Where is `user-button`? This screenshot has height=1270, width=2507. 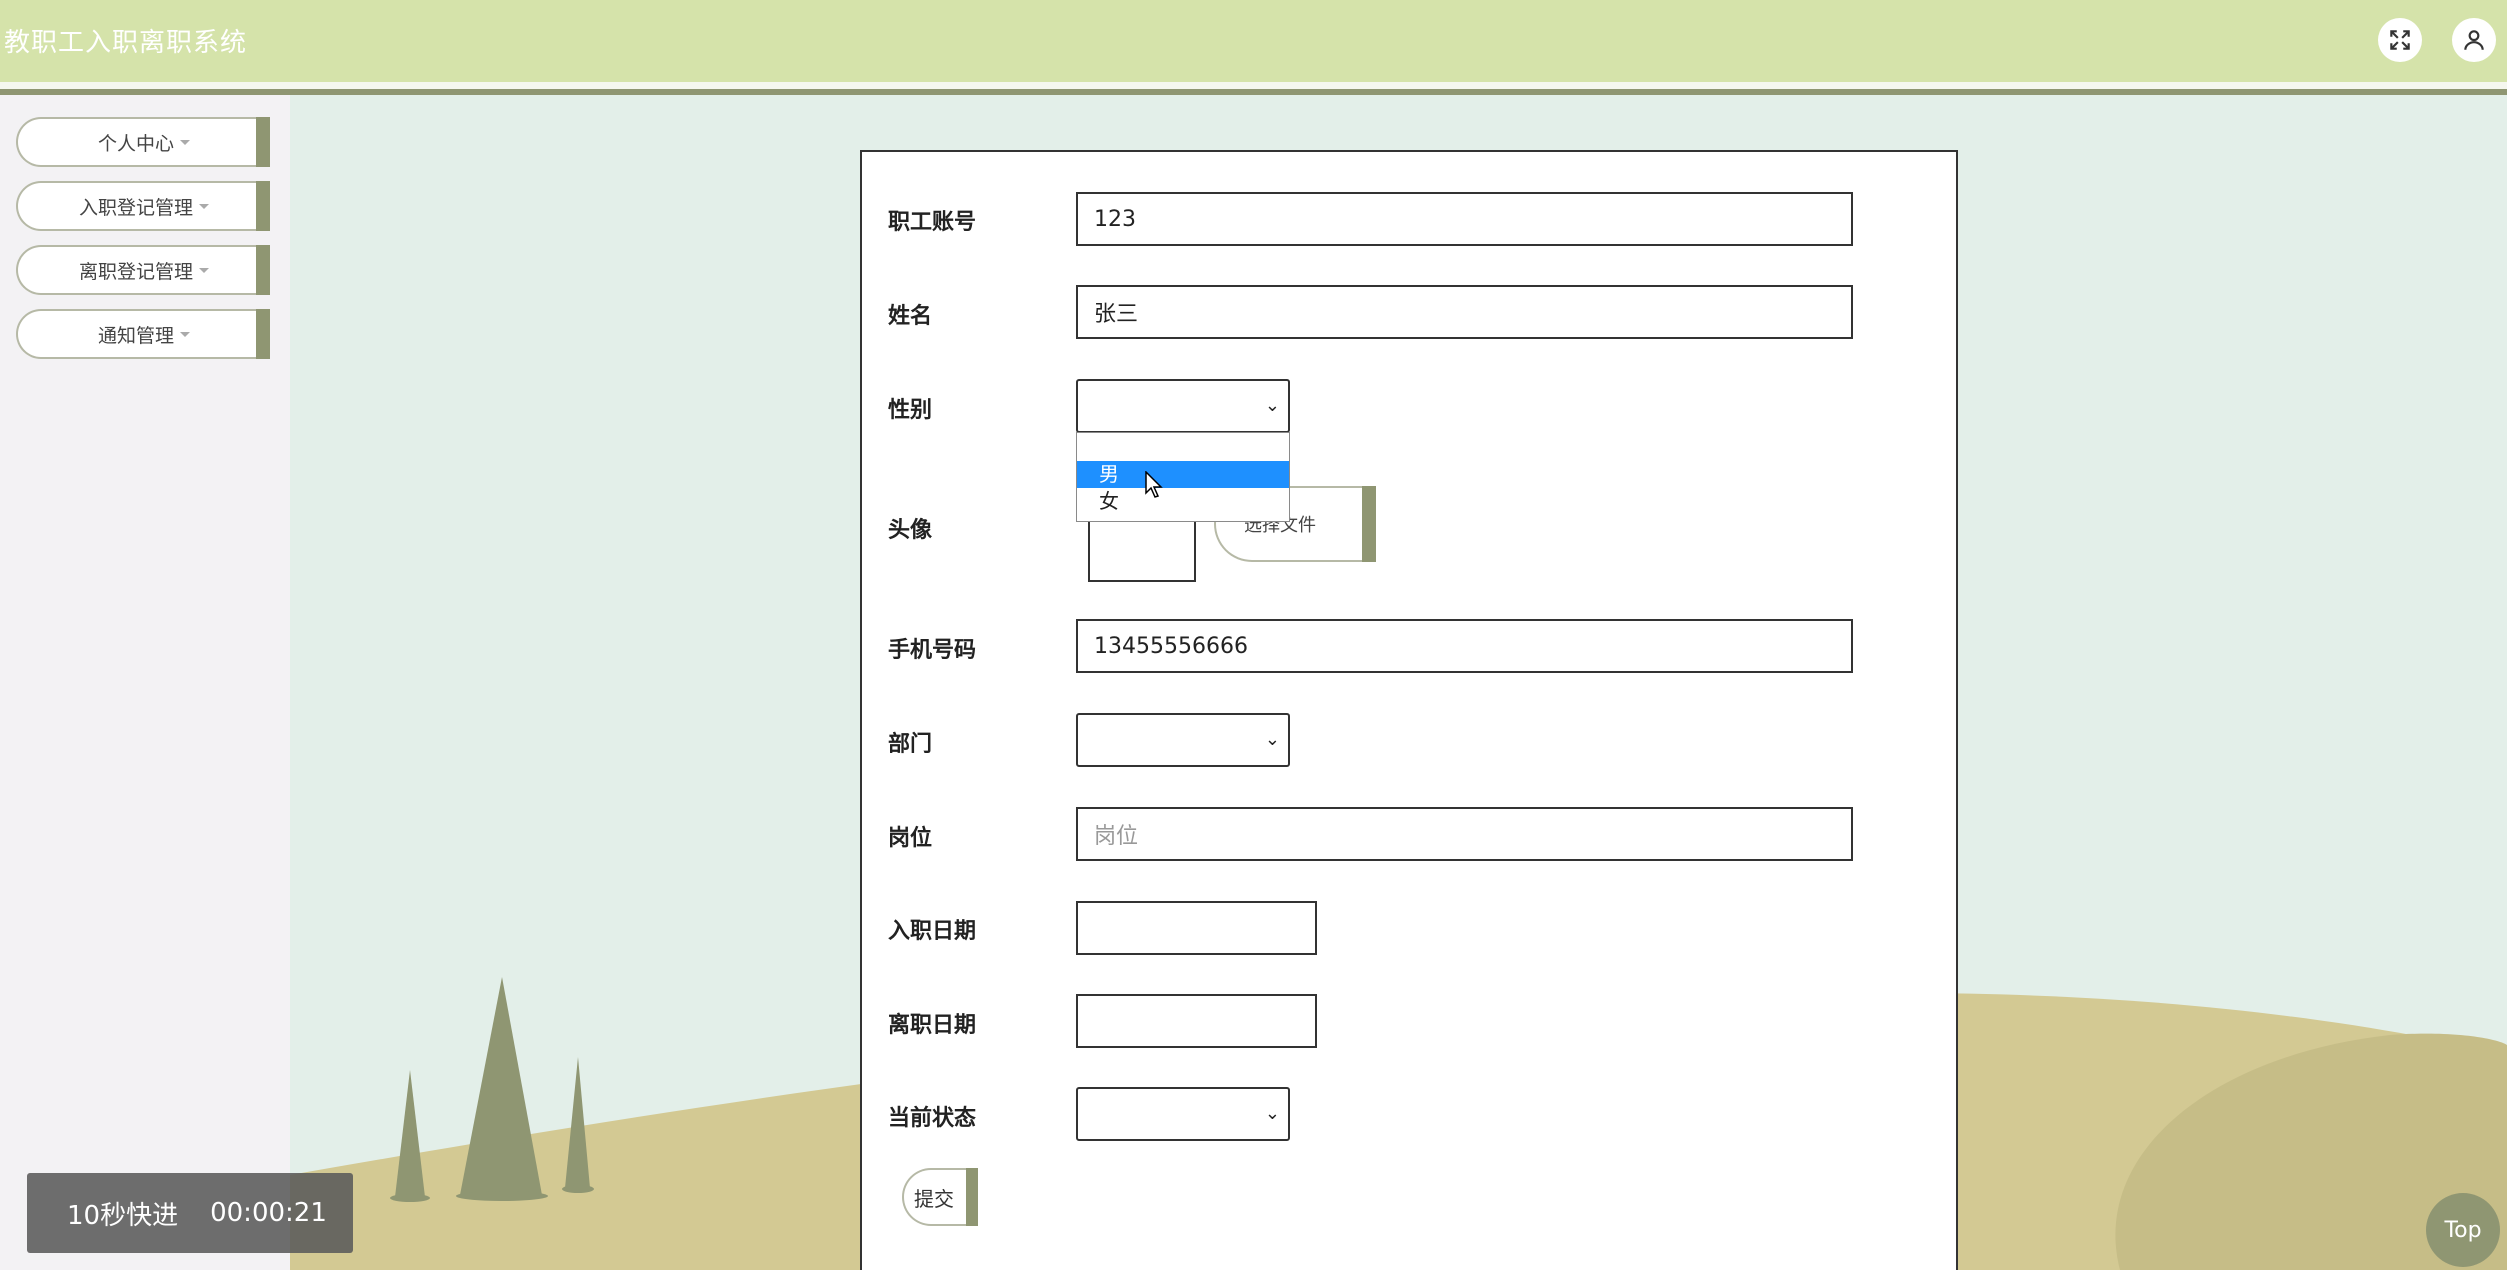 user-button is located at coordinates (2474, 40).